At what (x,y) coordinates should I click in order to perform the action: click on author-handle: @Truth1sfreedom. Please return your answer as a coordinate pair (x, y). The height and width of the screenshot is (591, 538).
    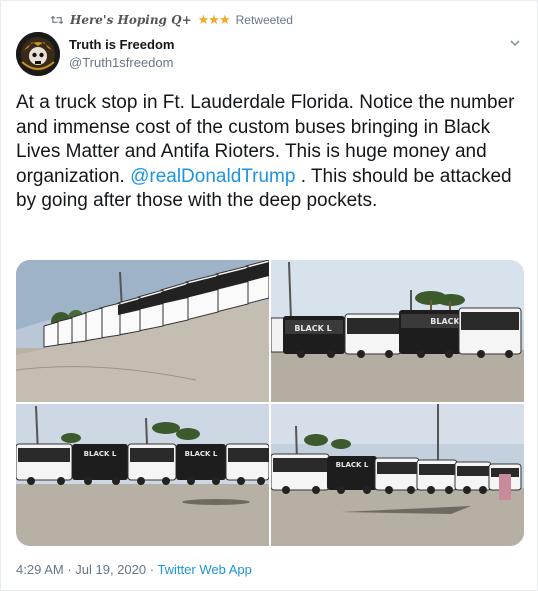
    Looking at the image, I should click on (121, 62).